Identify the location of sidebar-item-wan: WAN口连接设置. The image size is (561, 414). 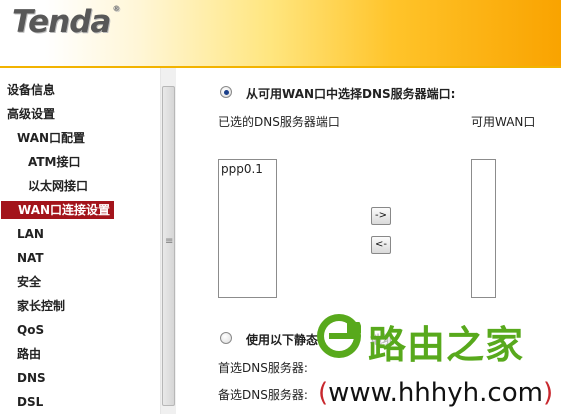
(80, 210).